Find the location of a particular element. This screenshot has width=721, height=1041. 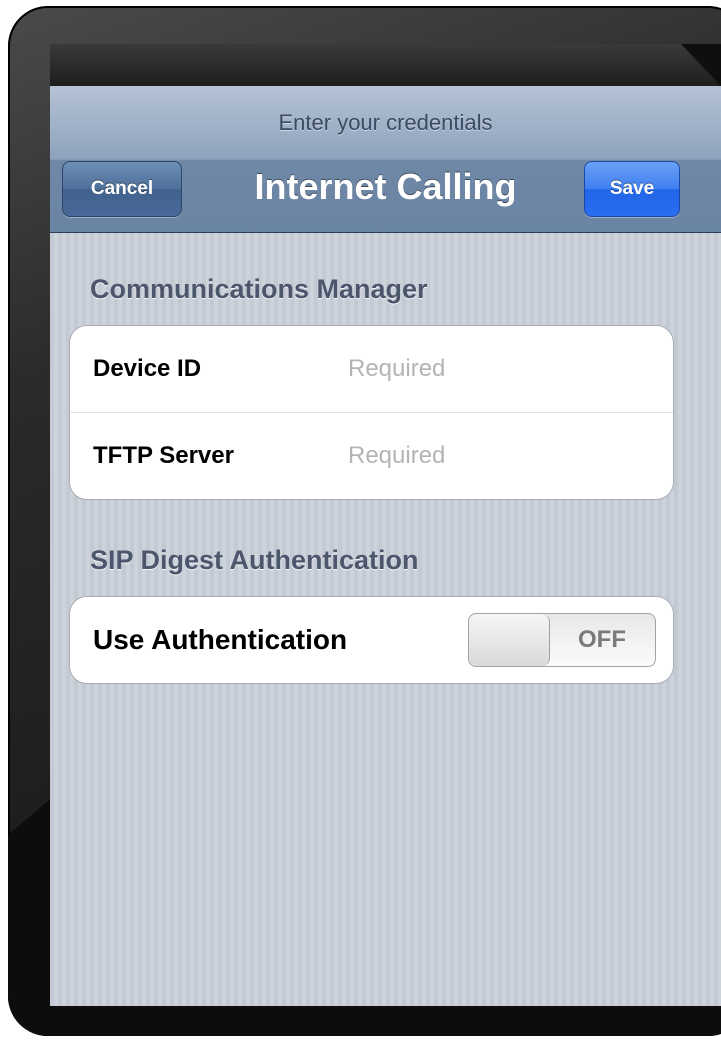

tftp-server-field is located at coordinates (498, 456).